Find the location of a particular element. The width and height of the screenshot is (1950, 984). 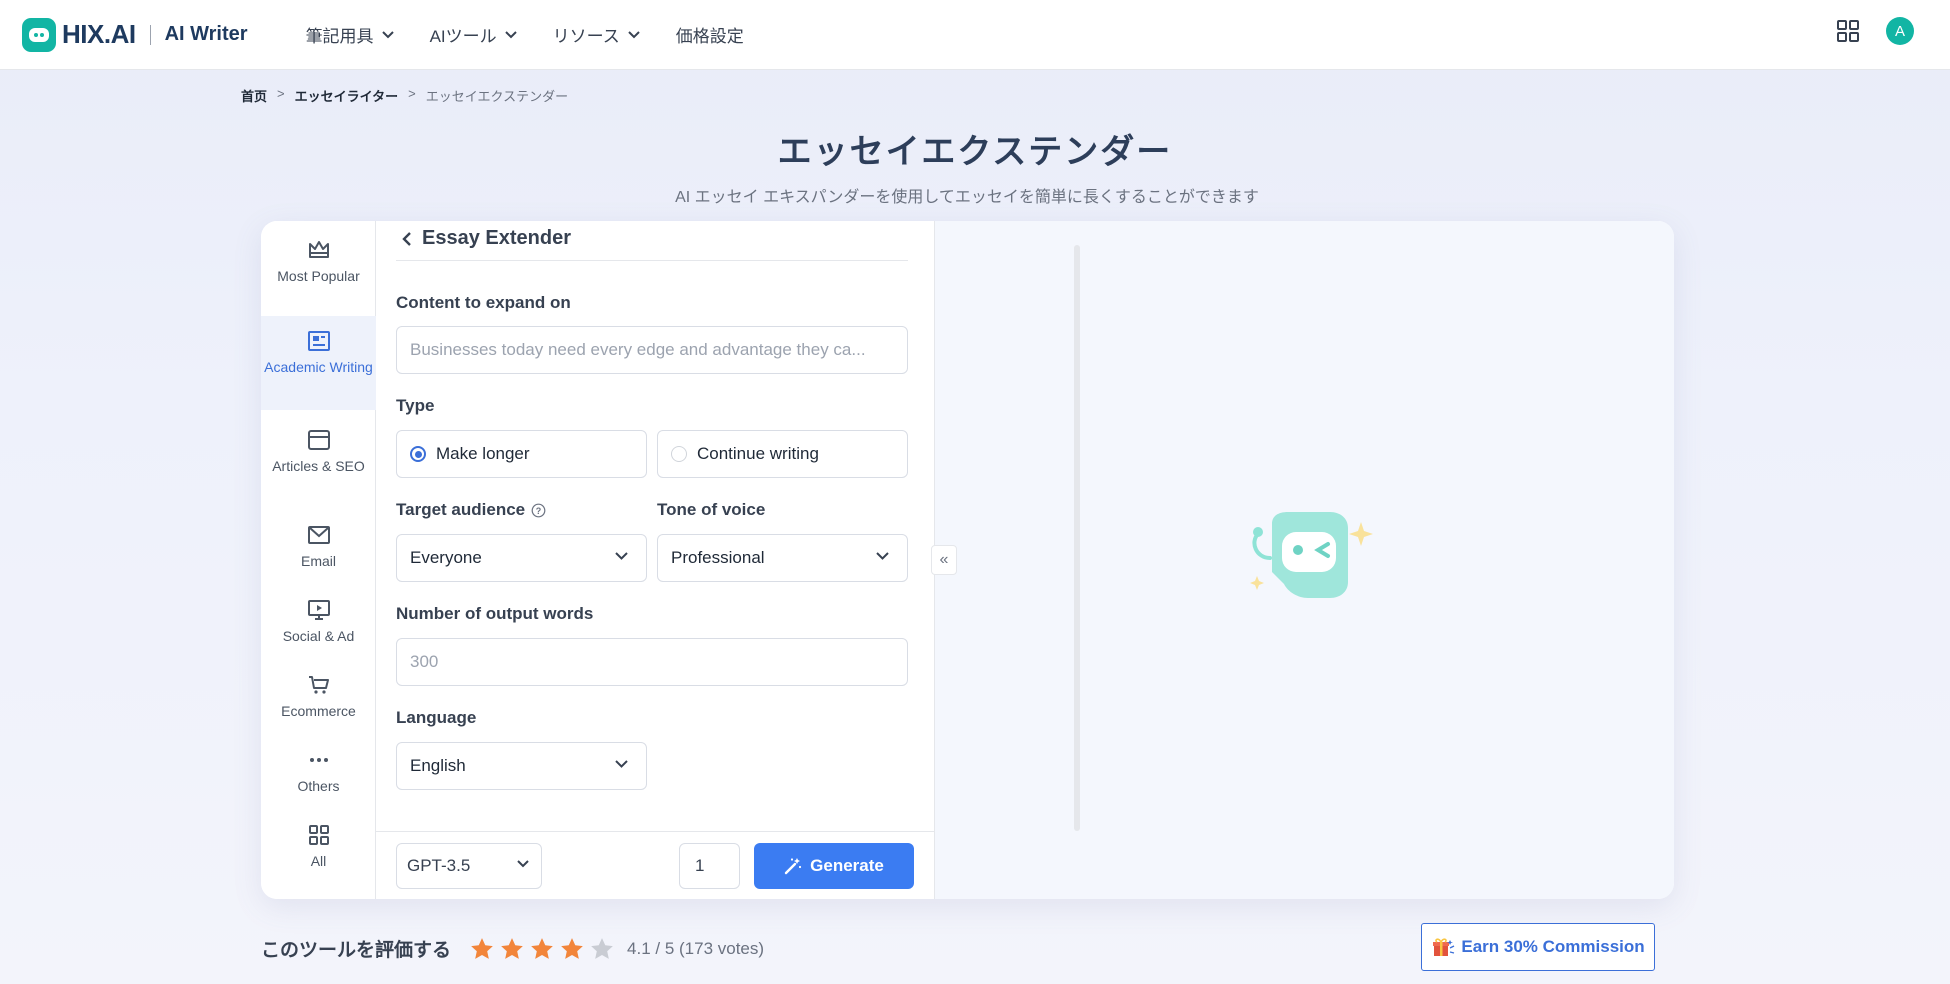

logo-divider is located at coordinates (150, 34).